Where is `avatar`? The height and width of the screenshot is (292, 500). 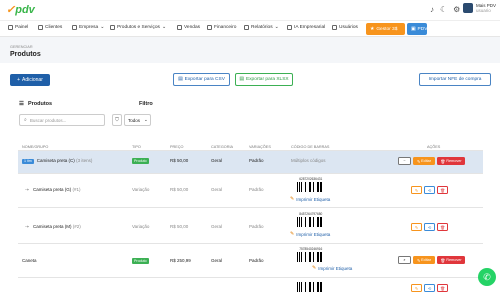 avatar is located at coordinates (468, 8).